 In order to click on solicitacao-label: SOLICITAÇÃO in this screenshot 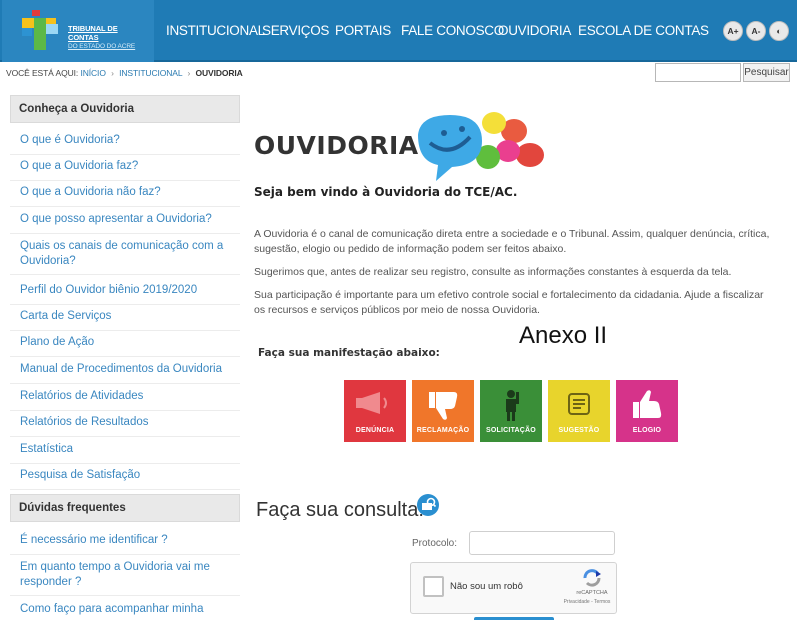, I will do `click(511, 430)`.